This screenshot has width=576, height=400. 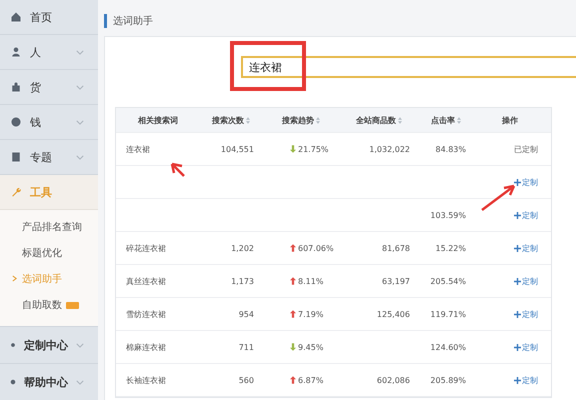 What do you see at coordinates (49, 253) in the screenshot?
I see `submenu-item: 标题优化` at bounding box center [49, 253].